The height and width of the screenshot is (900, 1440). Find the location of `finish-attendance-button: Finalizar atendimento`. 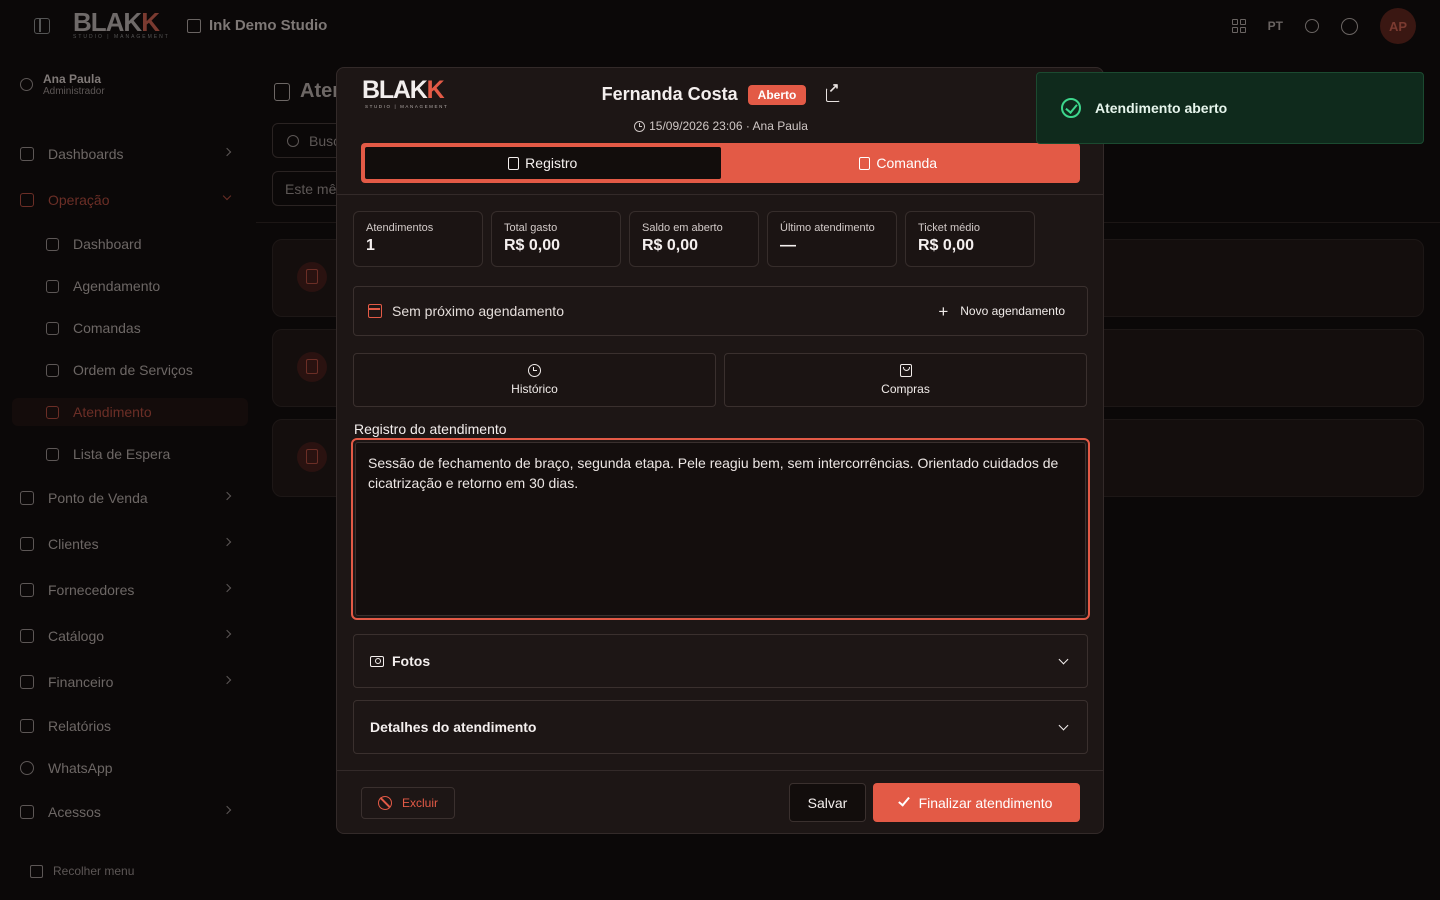

finish-attendance-button: Finalizar atendimento is located at coordinates (976, 802).